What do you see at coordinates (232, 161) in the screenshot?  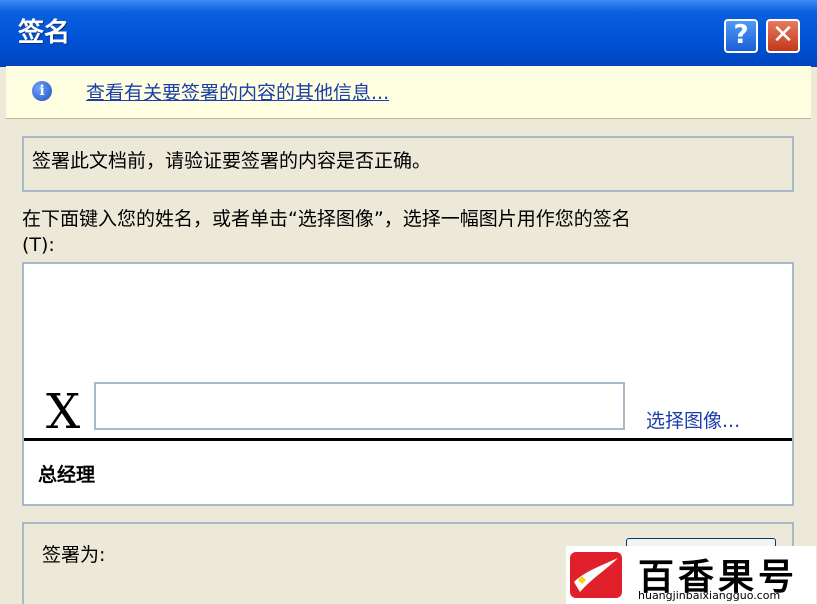 I see `instruction-text: 签署此文档前，请验证要签署的内容是否正确。` at bounding box center [232, 161].